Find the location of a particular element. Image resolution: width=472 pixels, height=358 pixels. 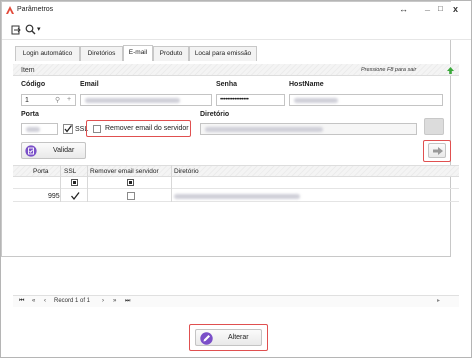

hostname-field is located at coordinates (366, 100).